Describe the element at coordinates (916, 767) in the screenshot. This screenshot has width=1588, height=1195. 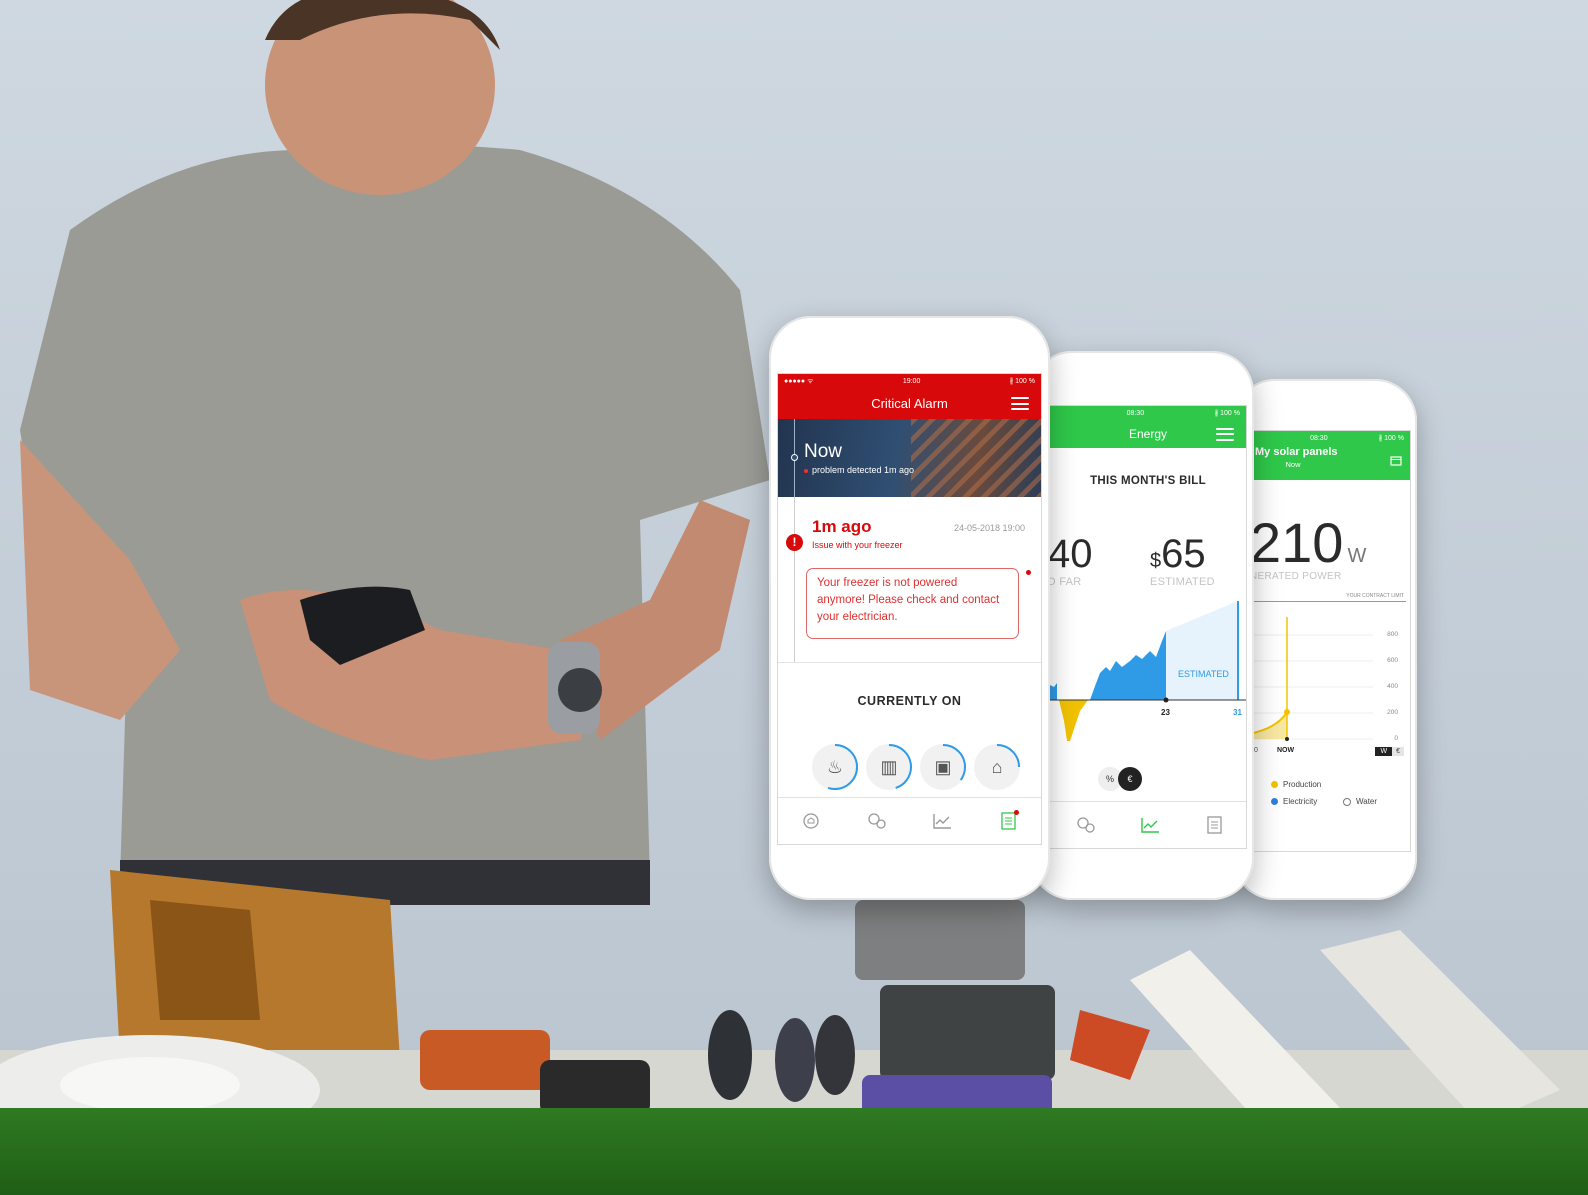
I see `appliance-list: ♨ ▥ ▣ ⌂` at that location.